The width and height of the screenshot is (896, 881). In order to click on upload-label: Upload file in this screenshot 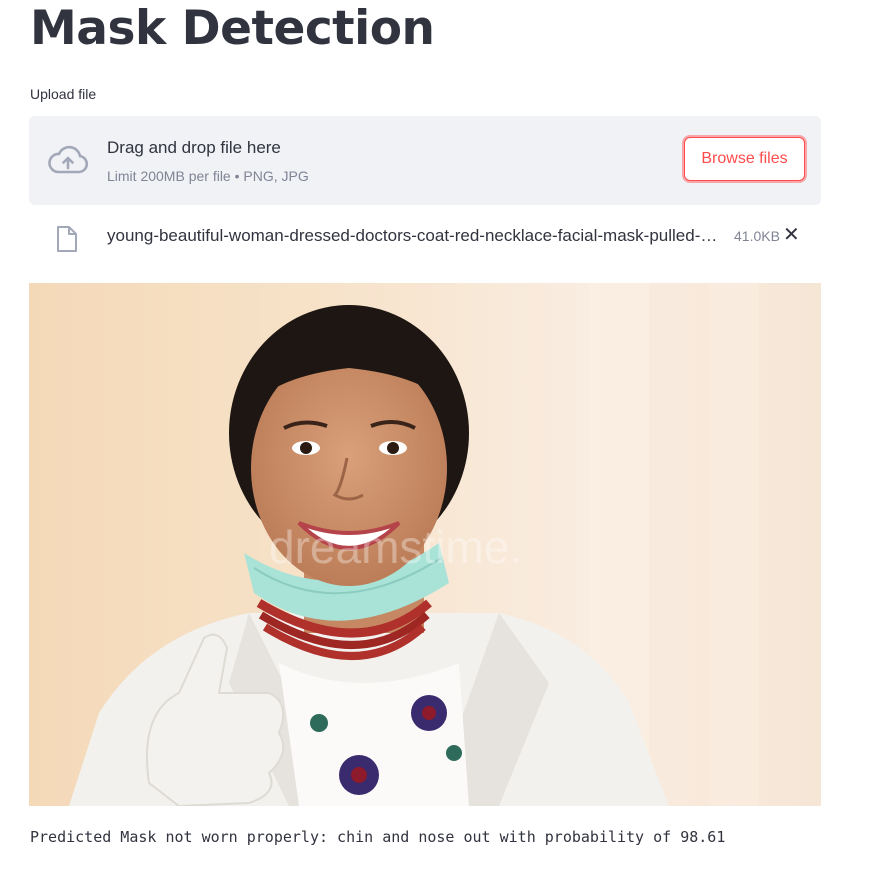, I will do `click(63, 94)`.